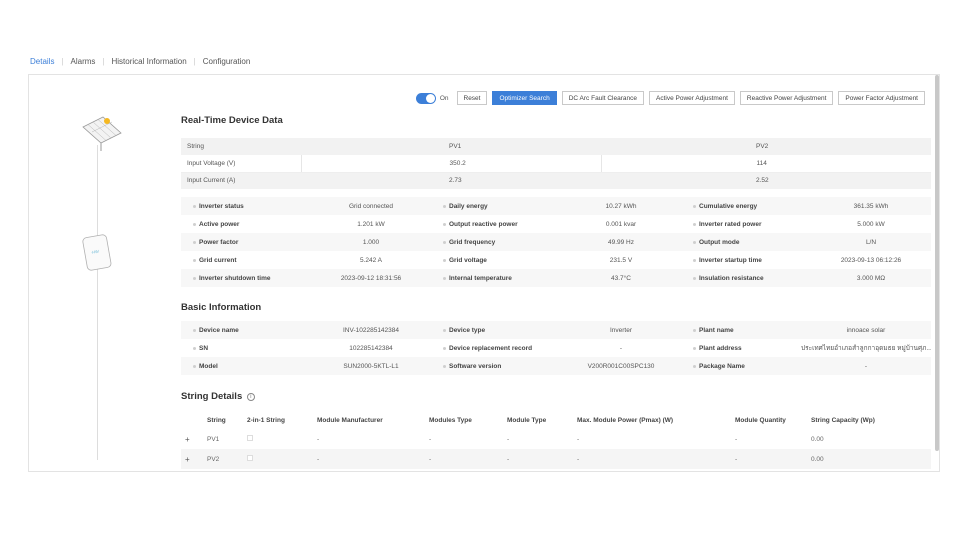  I want to click on realtime-section-title: Real-Time Device Data, so click(232, 120).